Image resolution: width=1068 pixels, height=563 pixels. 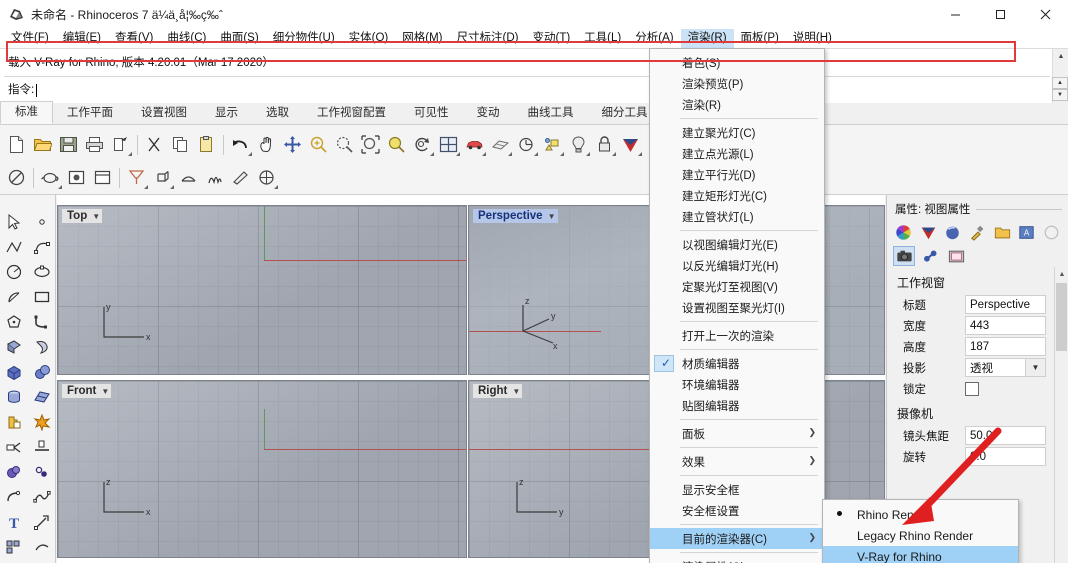 I want to click on blend-curve-icon, so click(x=42, y=496).